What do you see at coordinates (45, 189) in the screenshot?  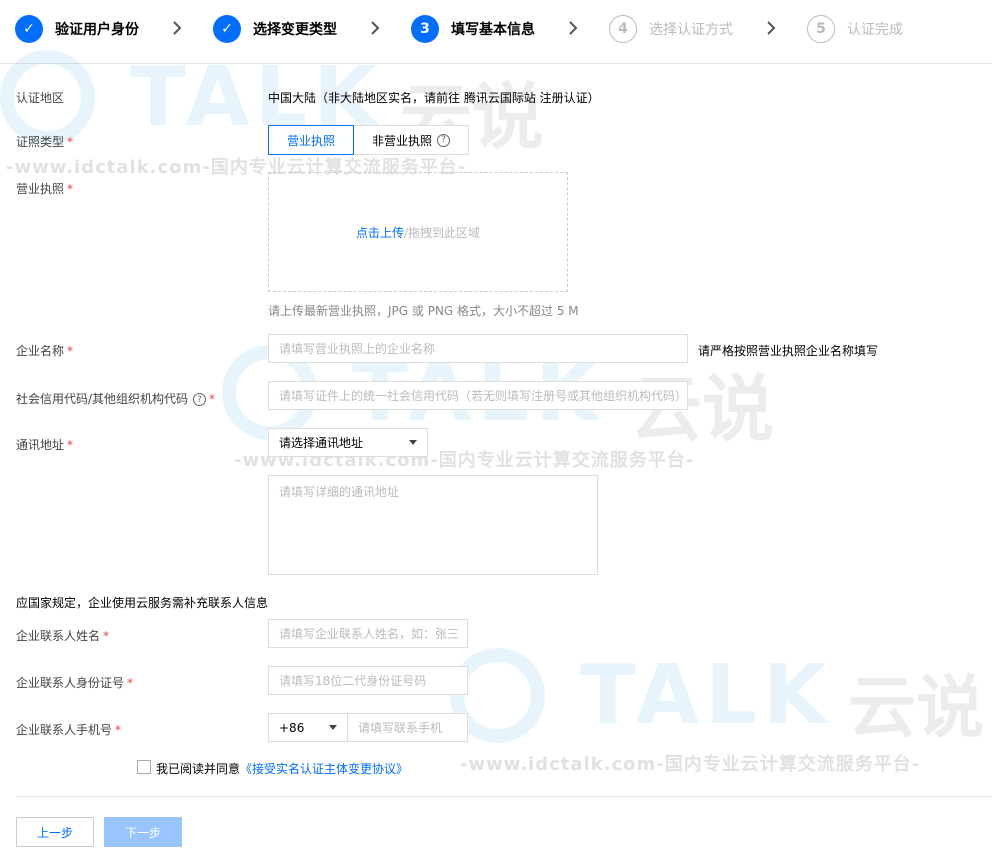 I see `license-label: 营业执照 *` at bounding box center [45, 189].